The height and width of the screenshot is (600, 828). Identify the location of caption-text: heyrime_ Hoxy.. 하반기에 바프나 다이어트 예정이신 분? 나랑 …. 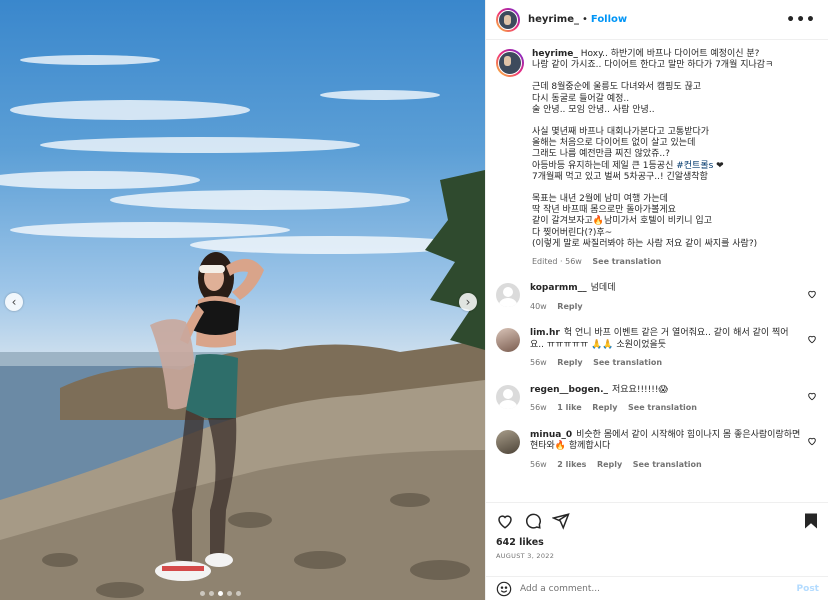
(667, 149).